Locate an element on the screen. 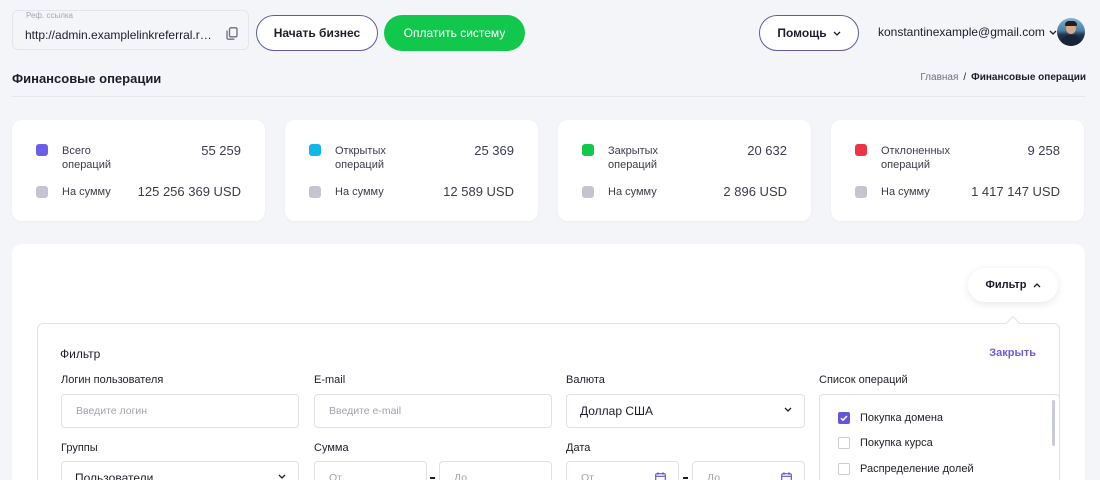 This screenshot has height=480, width=1100. operation-item: Распределение долей is located at coordinates (906, 469).